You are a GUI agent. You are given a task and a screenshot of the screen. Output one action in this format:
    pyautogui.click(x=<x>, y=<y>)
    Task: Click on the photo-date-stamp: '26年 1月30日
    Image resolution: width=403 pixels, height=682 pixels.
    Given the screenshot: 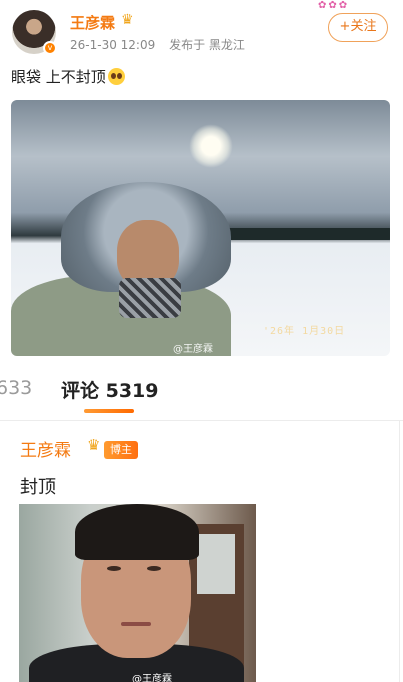 What is the action you would take?
    pyautogui.click(x=304, y=331)
    